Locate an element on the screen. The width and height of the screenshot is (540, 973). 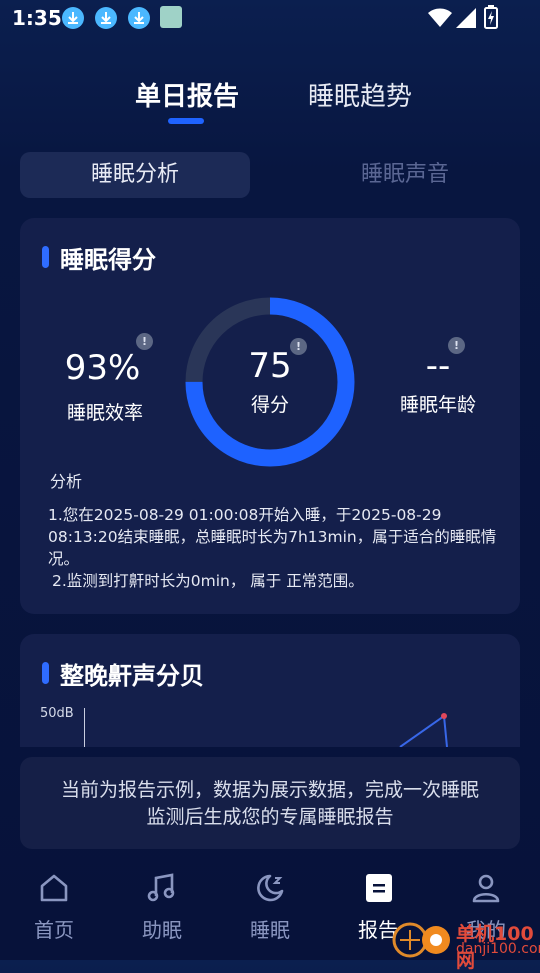
tab-sleep-trend: 睡眠趋势 is located at coordinates (360, 94).